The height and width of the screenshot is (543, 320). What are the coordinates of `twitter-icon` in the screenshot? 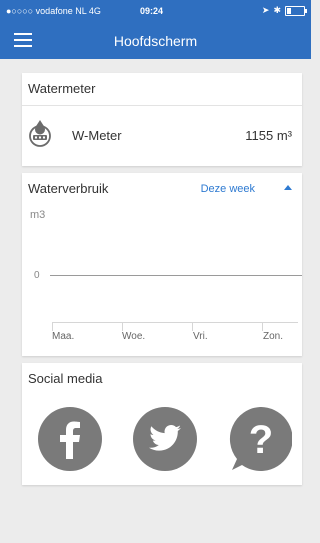 It's located at (165, 439).